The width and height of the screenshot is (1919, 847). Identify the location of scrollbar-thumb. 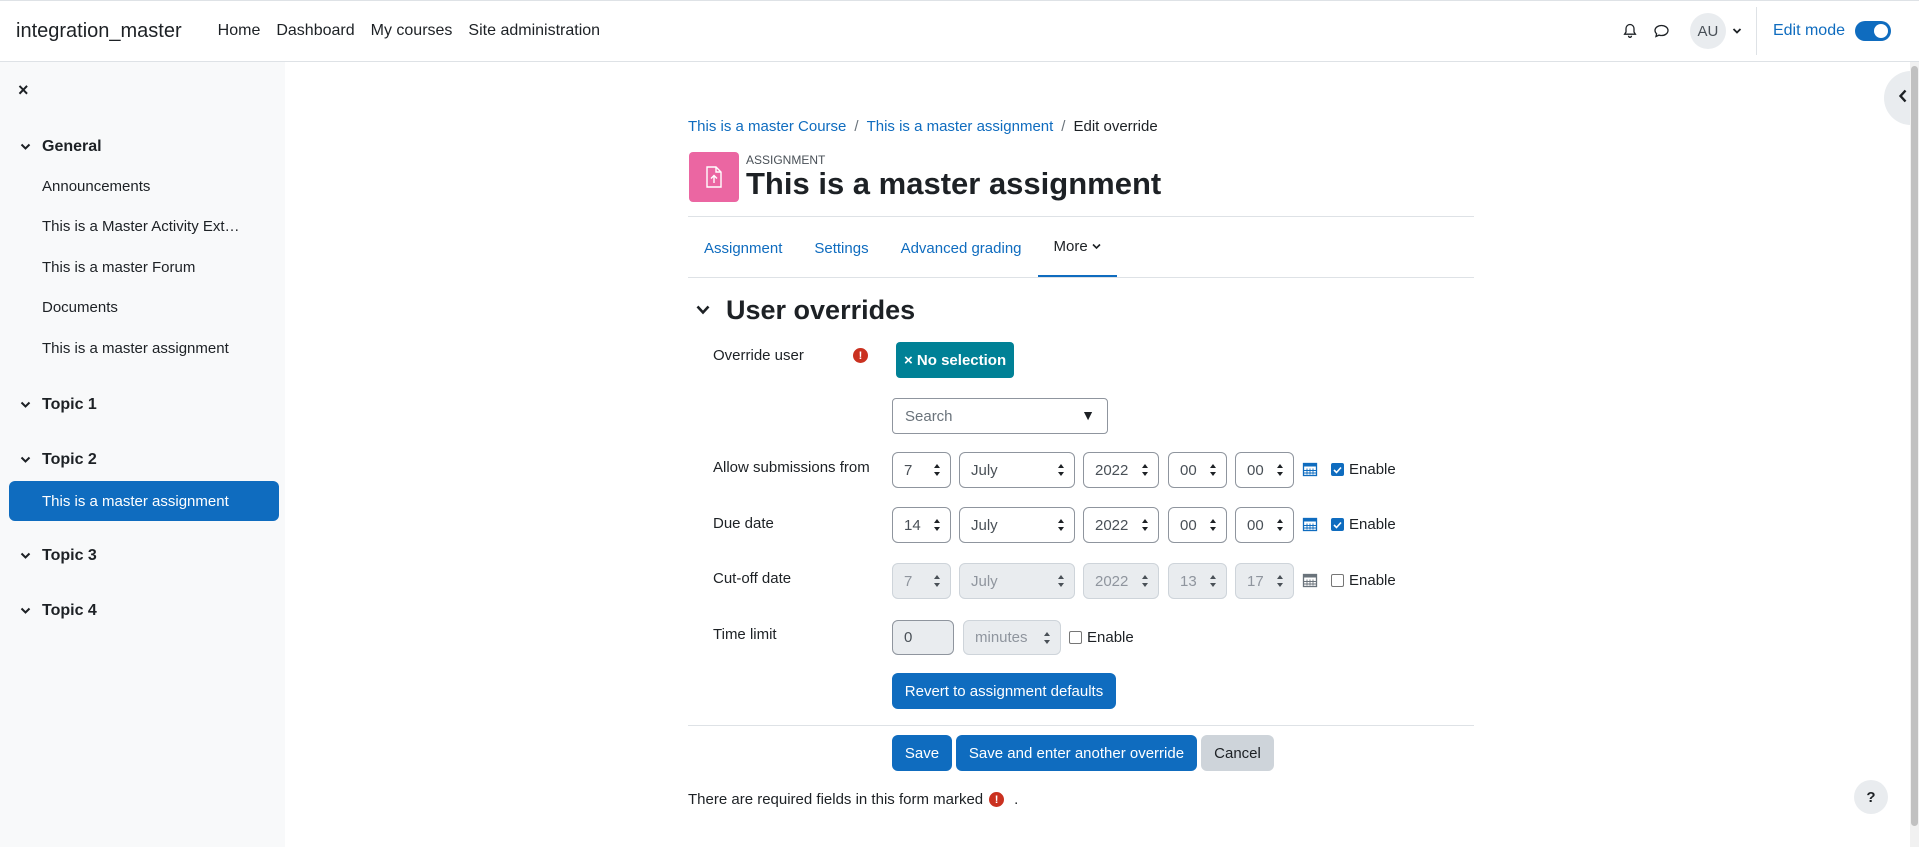
(1914, 446).